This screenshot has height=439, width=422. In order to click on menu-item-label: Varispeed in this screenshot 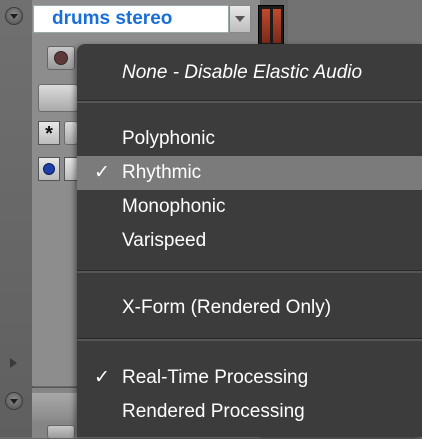, I will do `click(164, 240)`.